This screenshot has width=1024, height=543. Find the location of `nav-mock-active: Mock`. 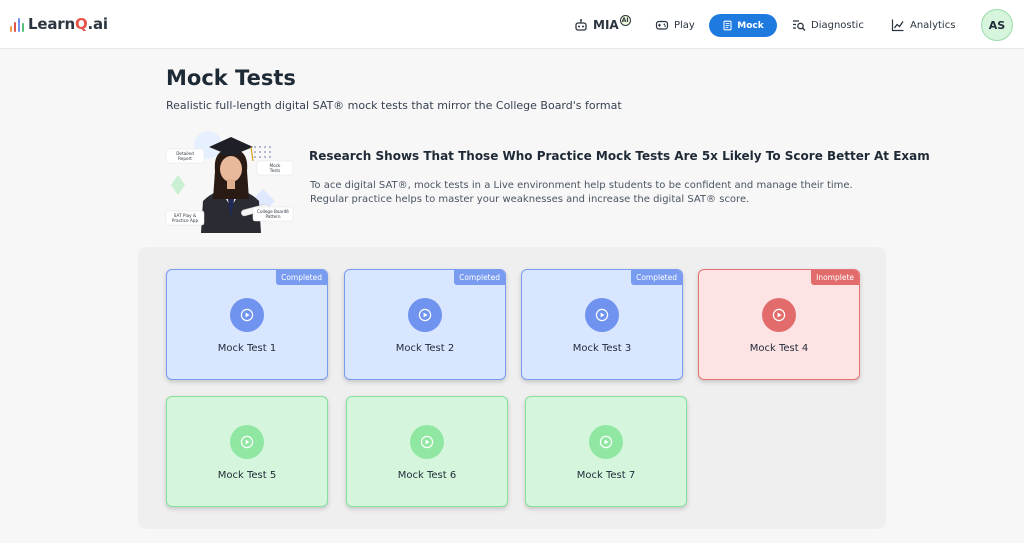

nav-mock-active: Mock is located at coordinates (743, 25).